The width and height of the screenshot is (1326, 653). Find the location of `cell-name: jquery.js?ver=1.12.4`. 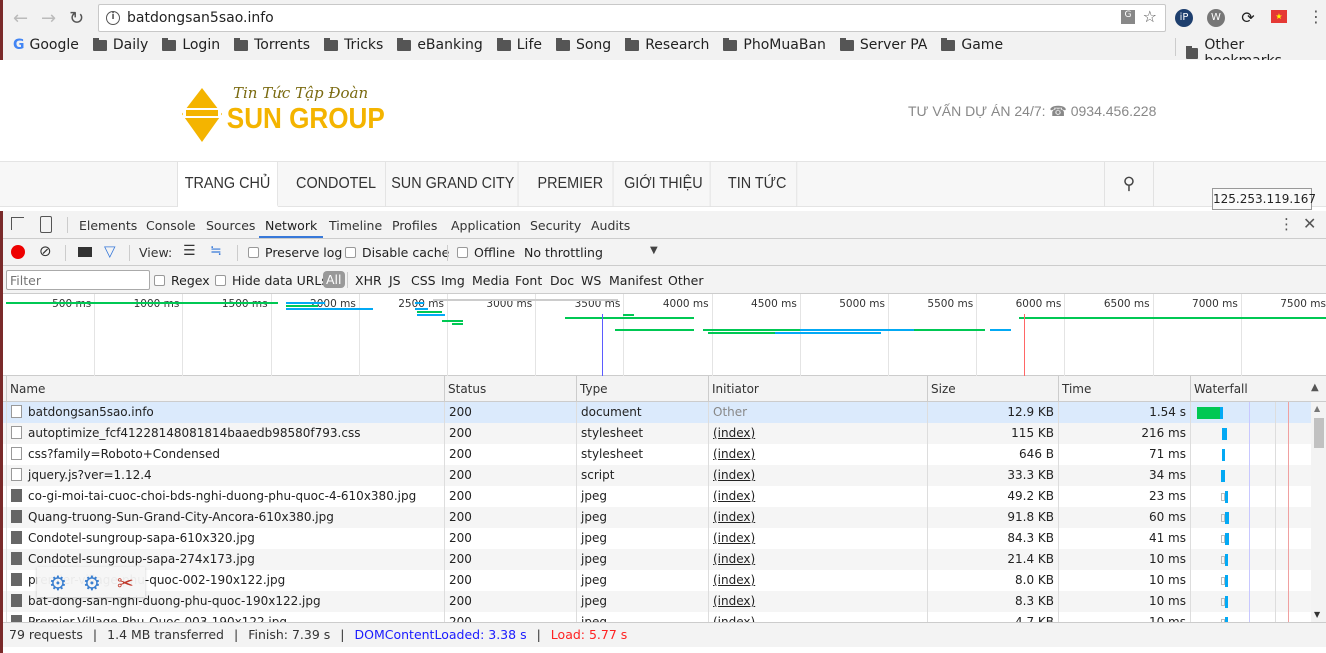

cell-name: jquery.js?ver=1.12.4 is located at coordinates (225, 475).